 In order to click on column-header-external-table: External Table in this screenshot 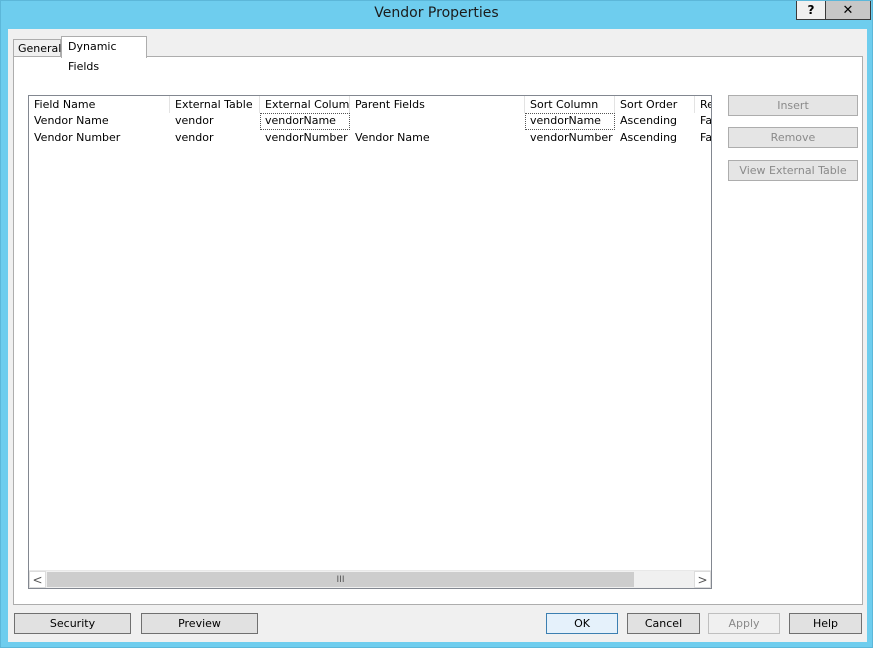, I will do `click(215, 104)`.